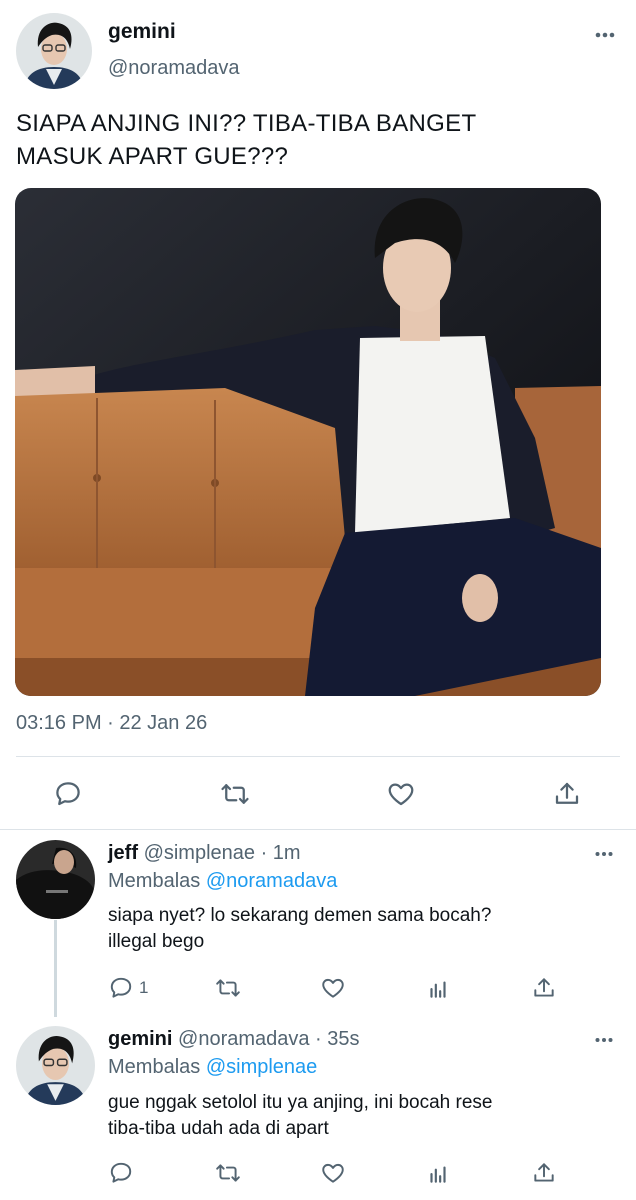 The image size is (636, 1200). Describe the element at coordinates (222, 853) in the screenshot. I see `handle-time: @simplenae · 1m` at that location.